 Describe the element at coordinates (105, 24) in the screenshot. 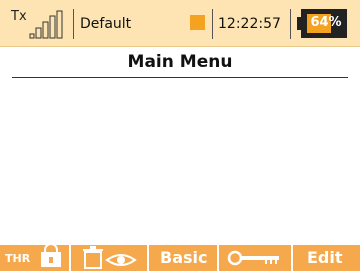

I see `model-name: Default` at that location.